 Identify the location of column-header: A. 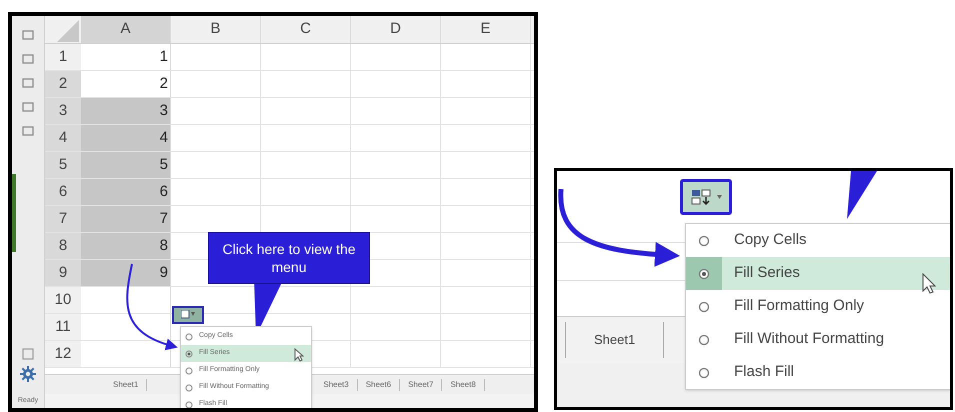
(126, 29).